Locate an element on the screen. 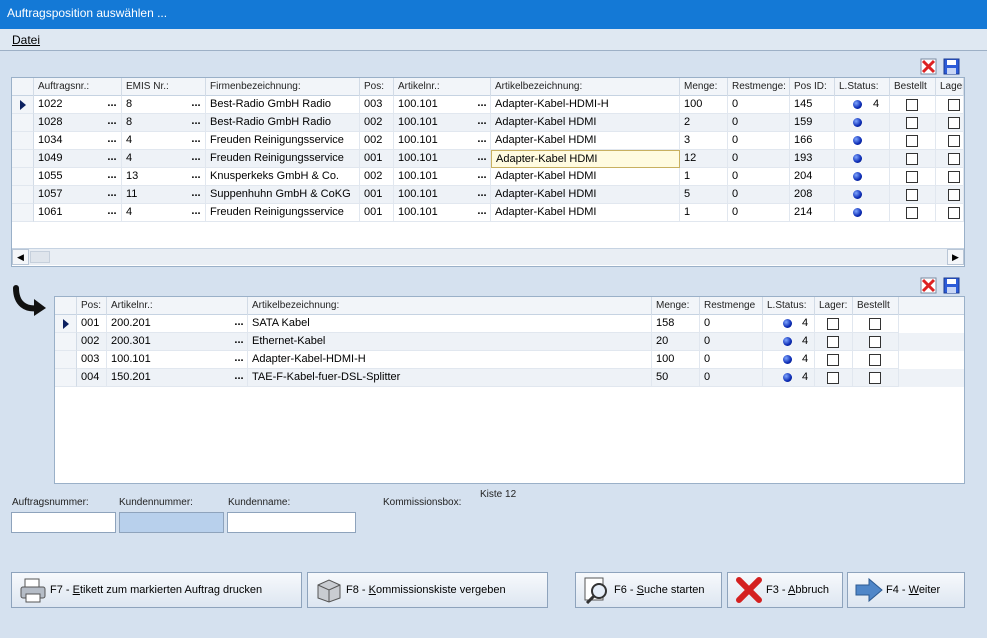 This screenshot has height=638, width=987. artikelnr-cell: 100.101 is located at coordinates (177, 360).